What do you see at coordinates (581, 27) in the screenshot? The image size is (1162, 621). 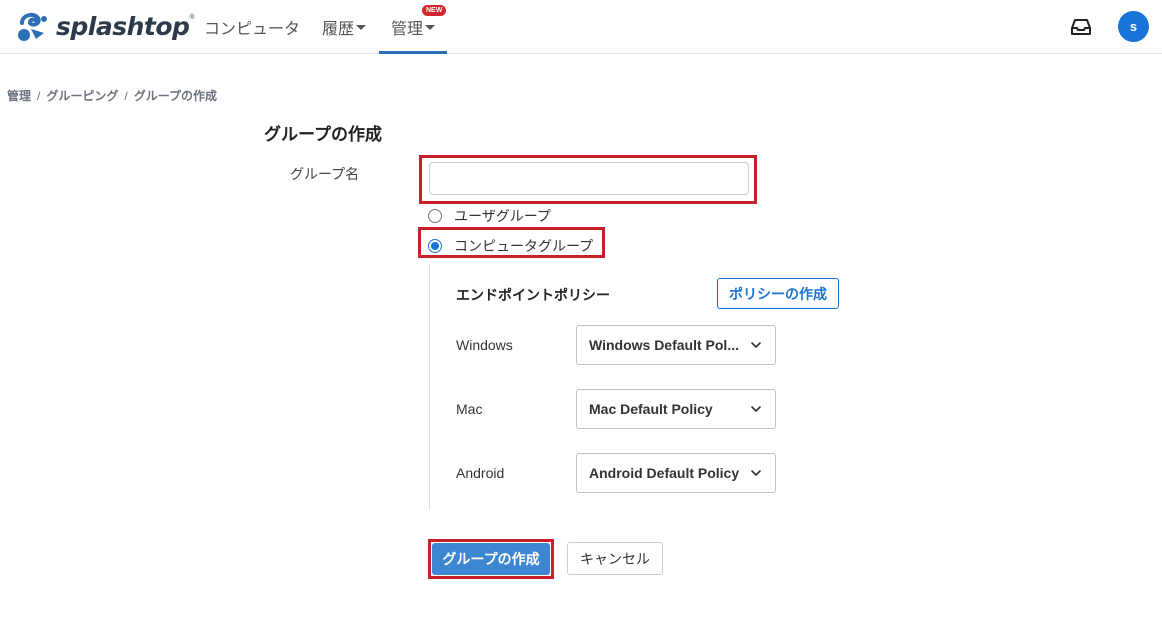 I see `top-navigation-bar: splashtop ® コンピュータ 履歴 管理 NEW s` at bounding box center [581, 27].